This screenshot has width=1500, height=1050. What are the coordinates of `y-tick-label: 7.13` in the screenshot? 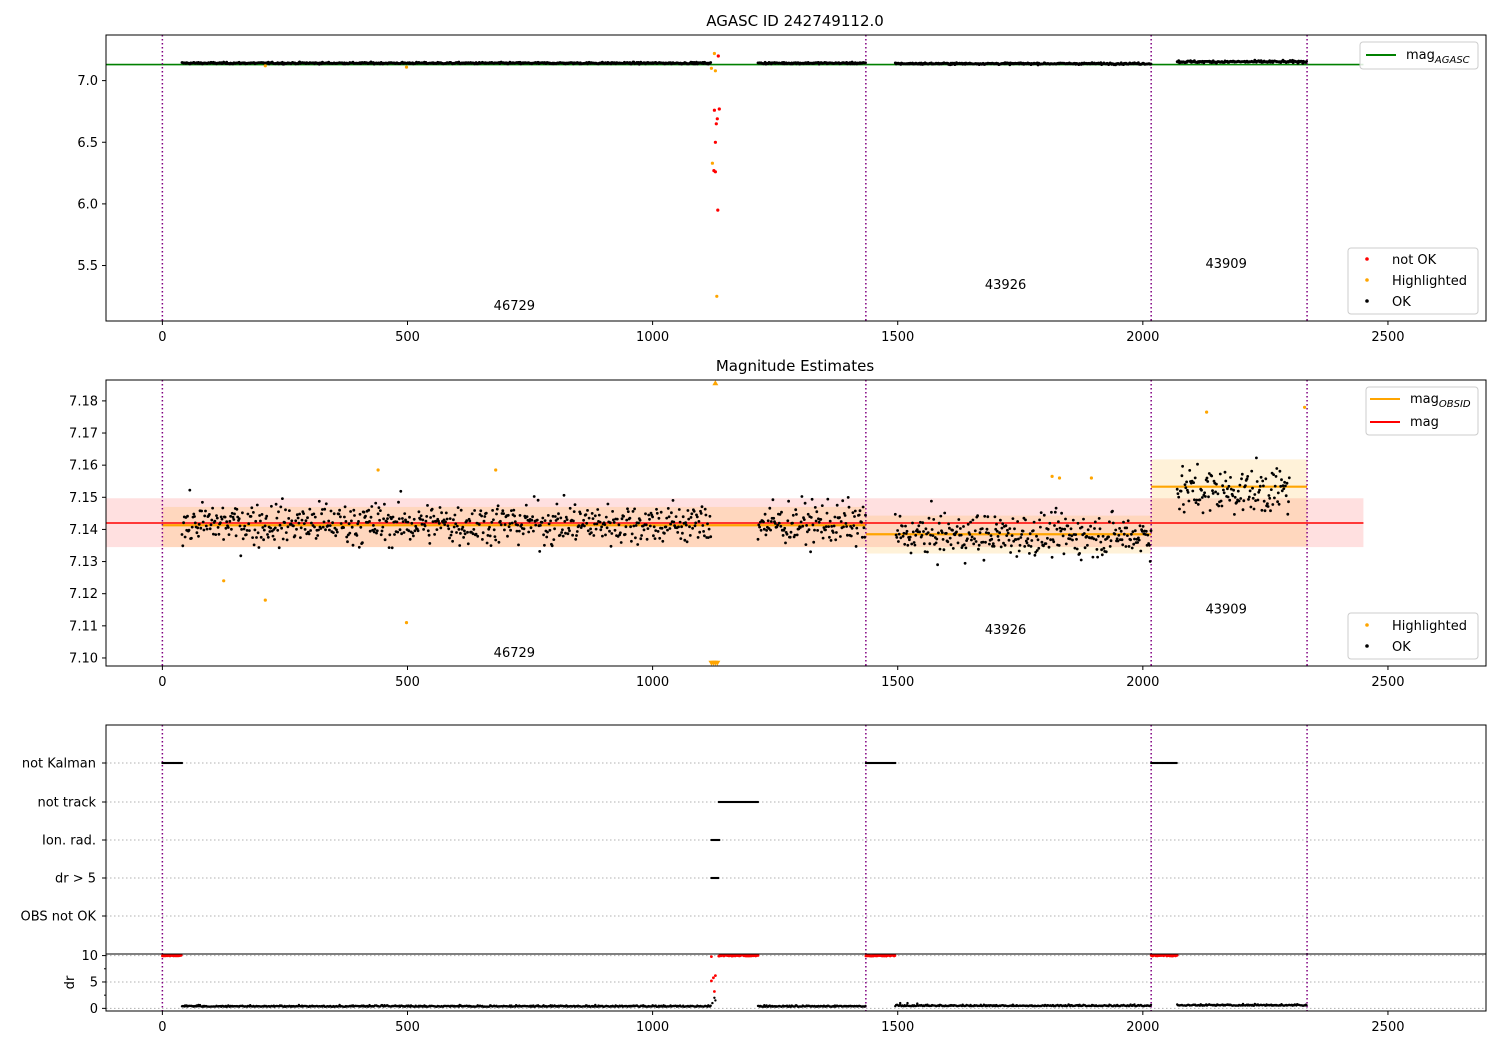 It's located at (83, 562).